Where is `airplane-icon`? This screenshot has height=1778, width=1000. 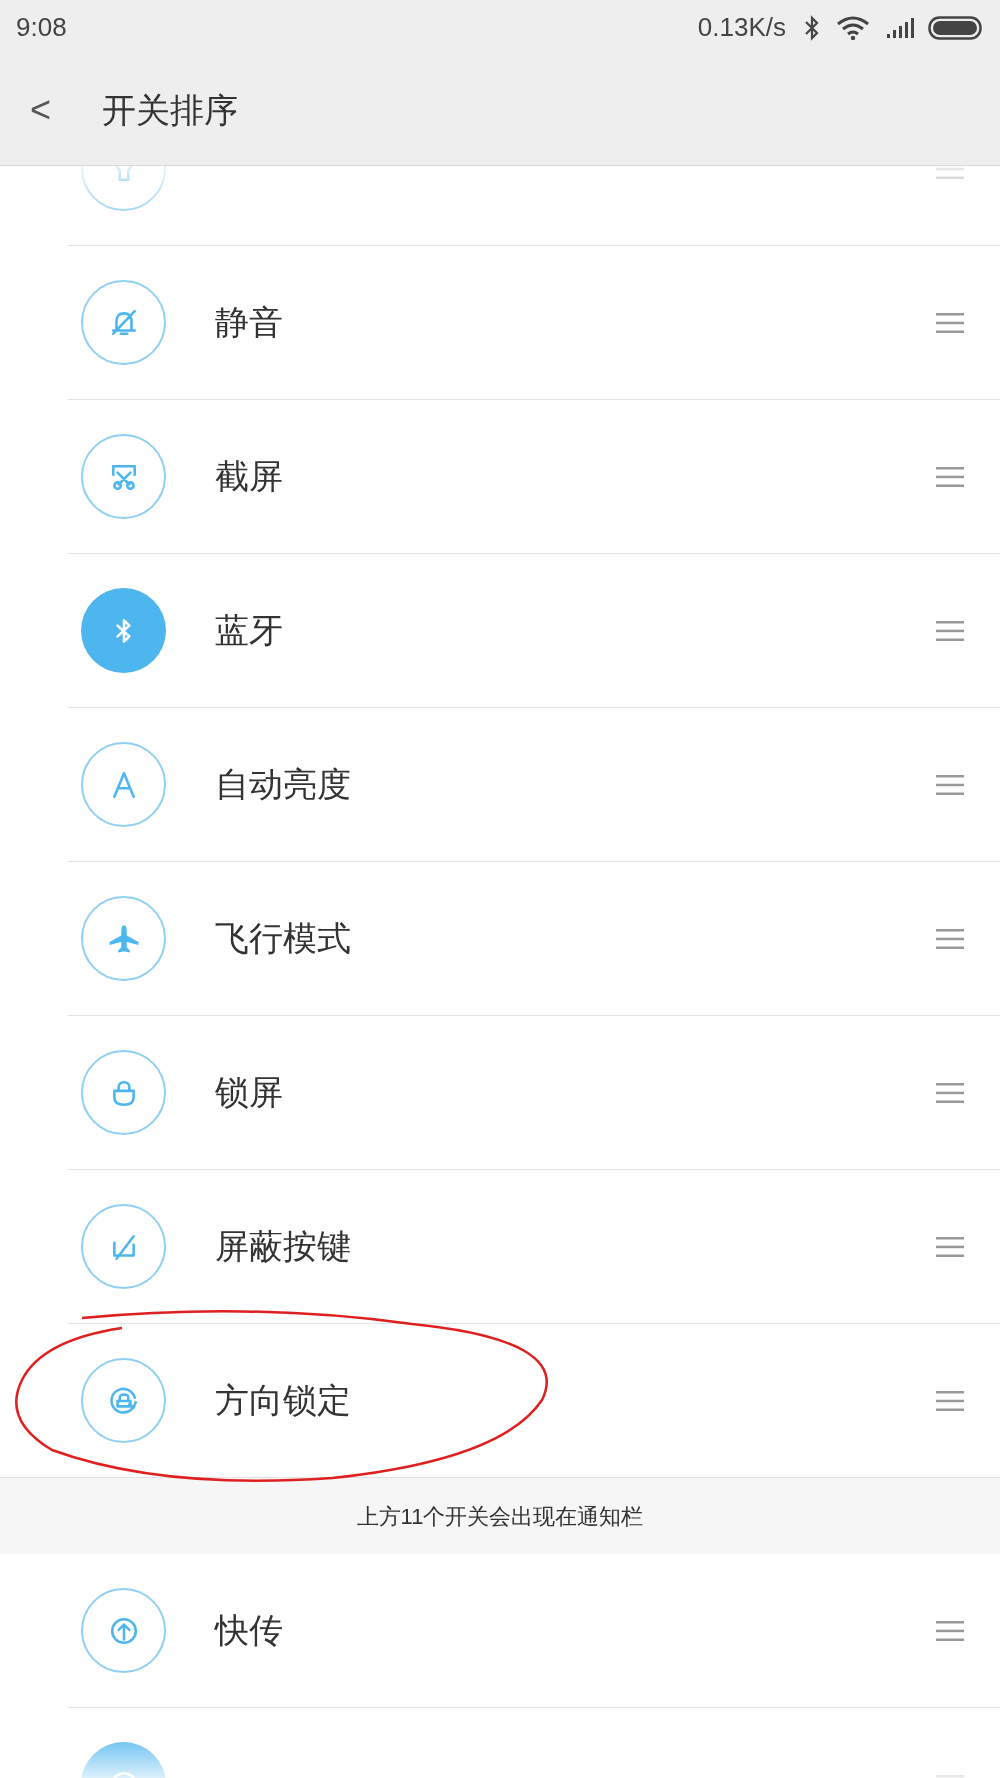 airplane-icon is located at coordinates (123, 938).